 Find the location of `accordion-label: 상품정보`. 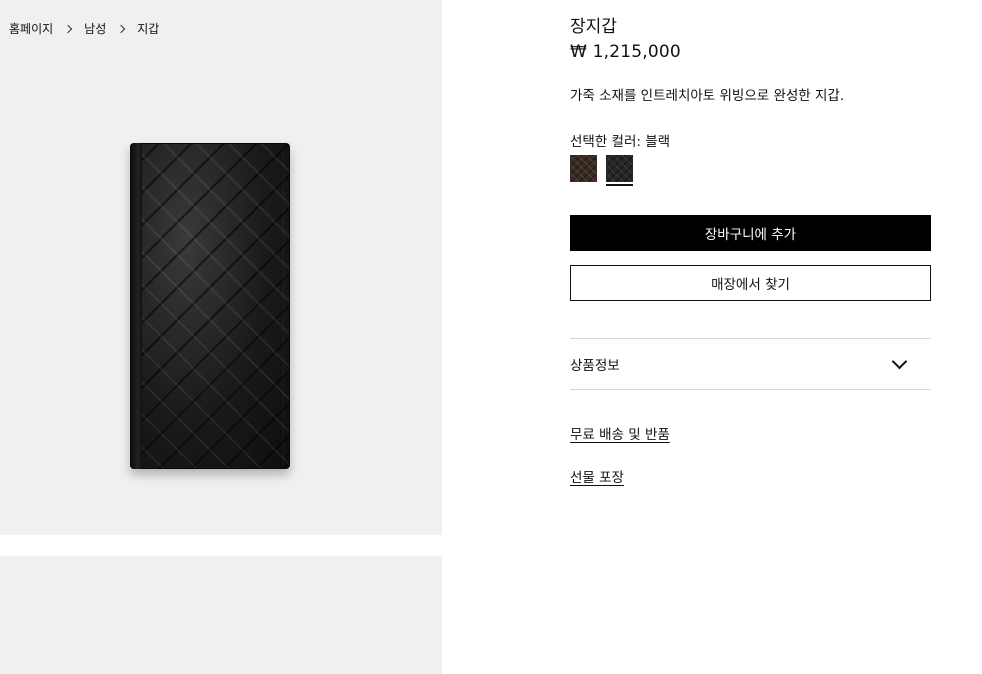

accordion-label: 상품정보 is located at coordinates (595, 366).